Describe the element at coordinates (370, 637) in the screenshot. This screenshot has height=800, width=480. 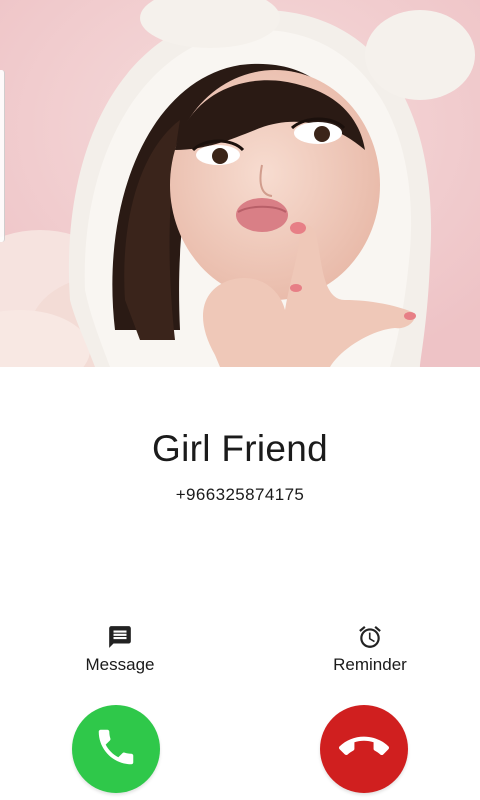
I see `alarm-clock-icon` at that location.